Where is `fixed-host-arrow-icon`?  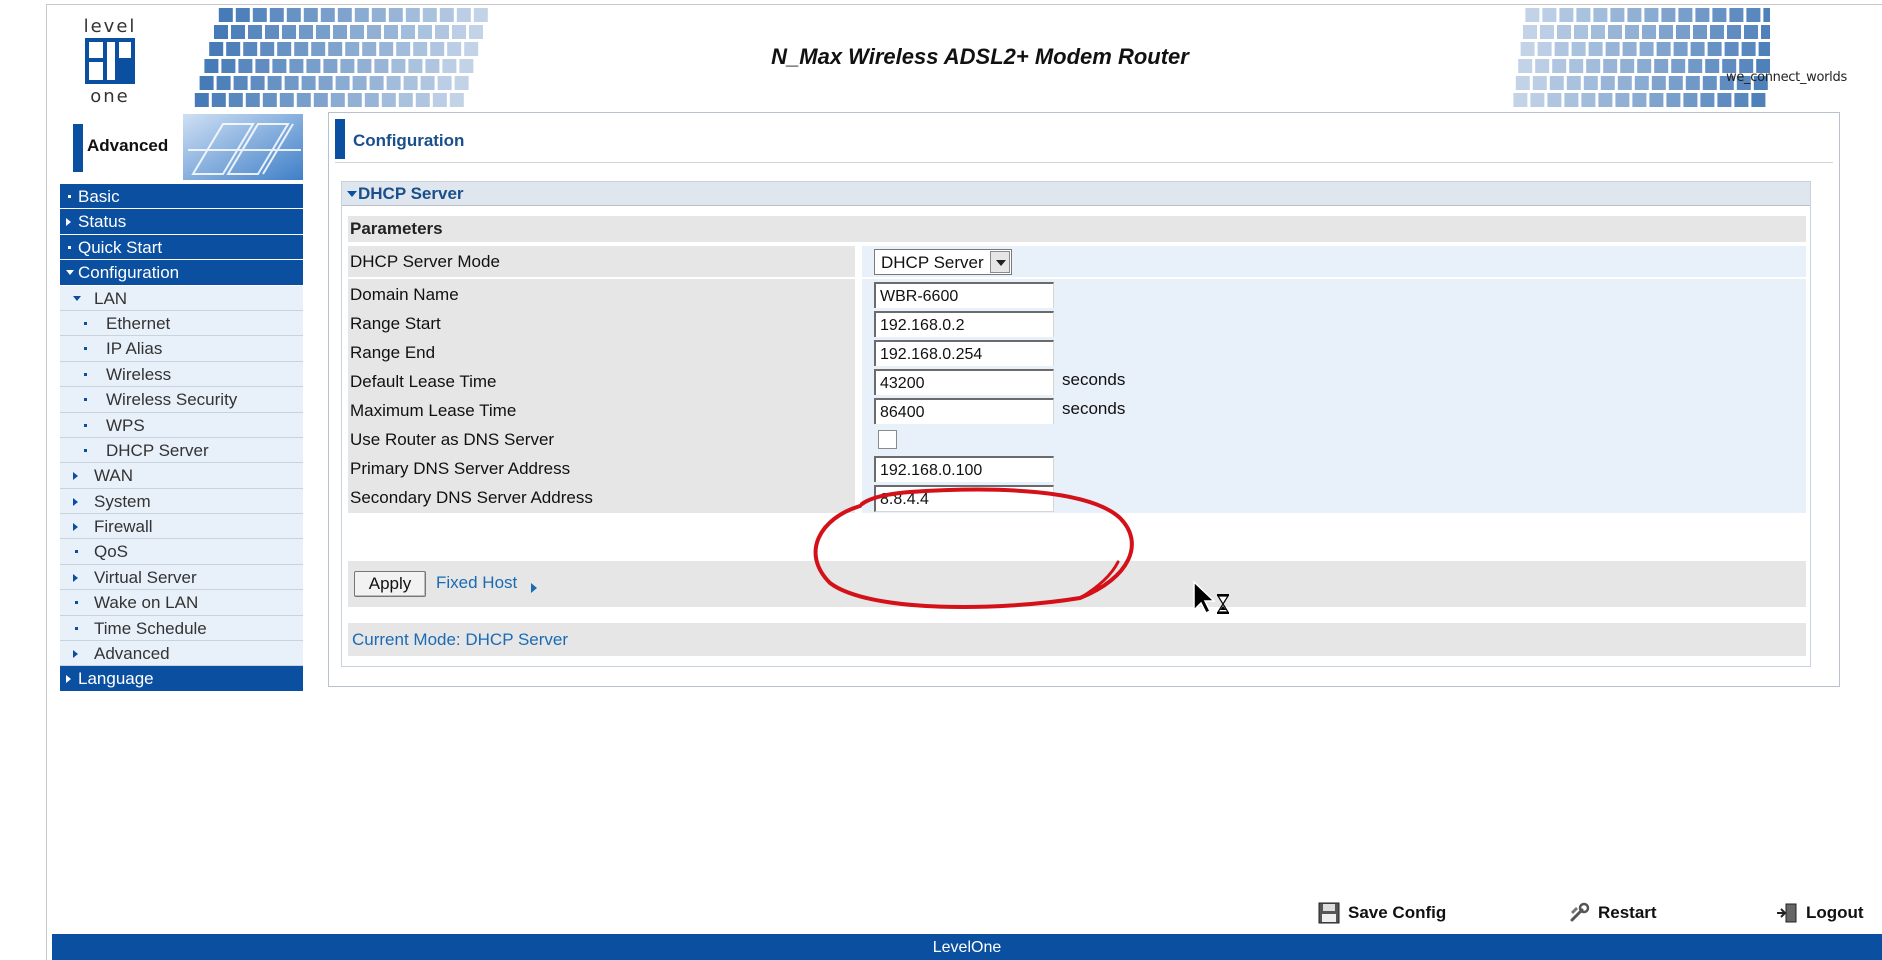 fixed-host-arrow-icon is located at coordinates (534, 588).